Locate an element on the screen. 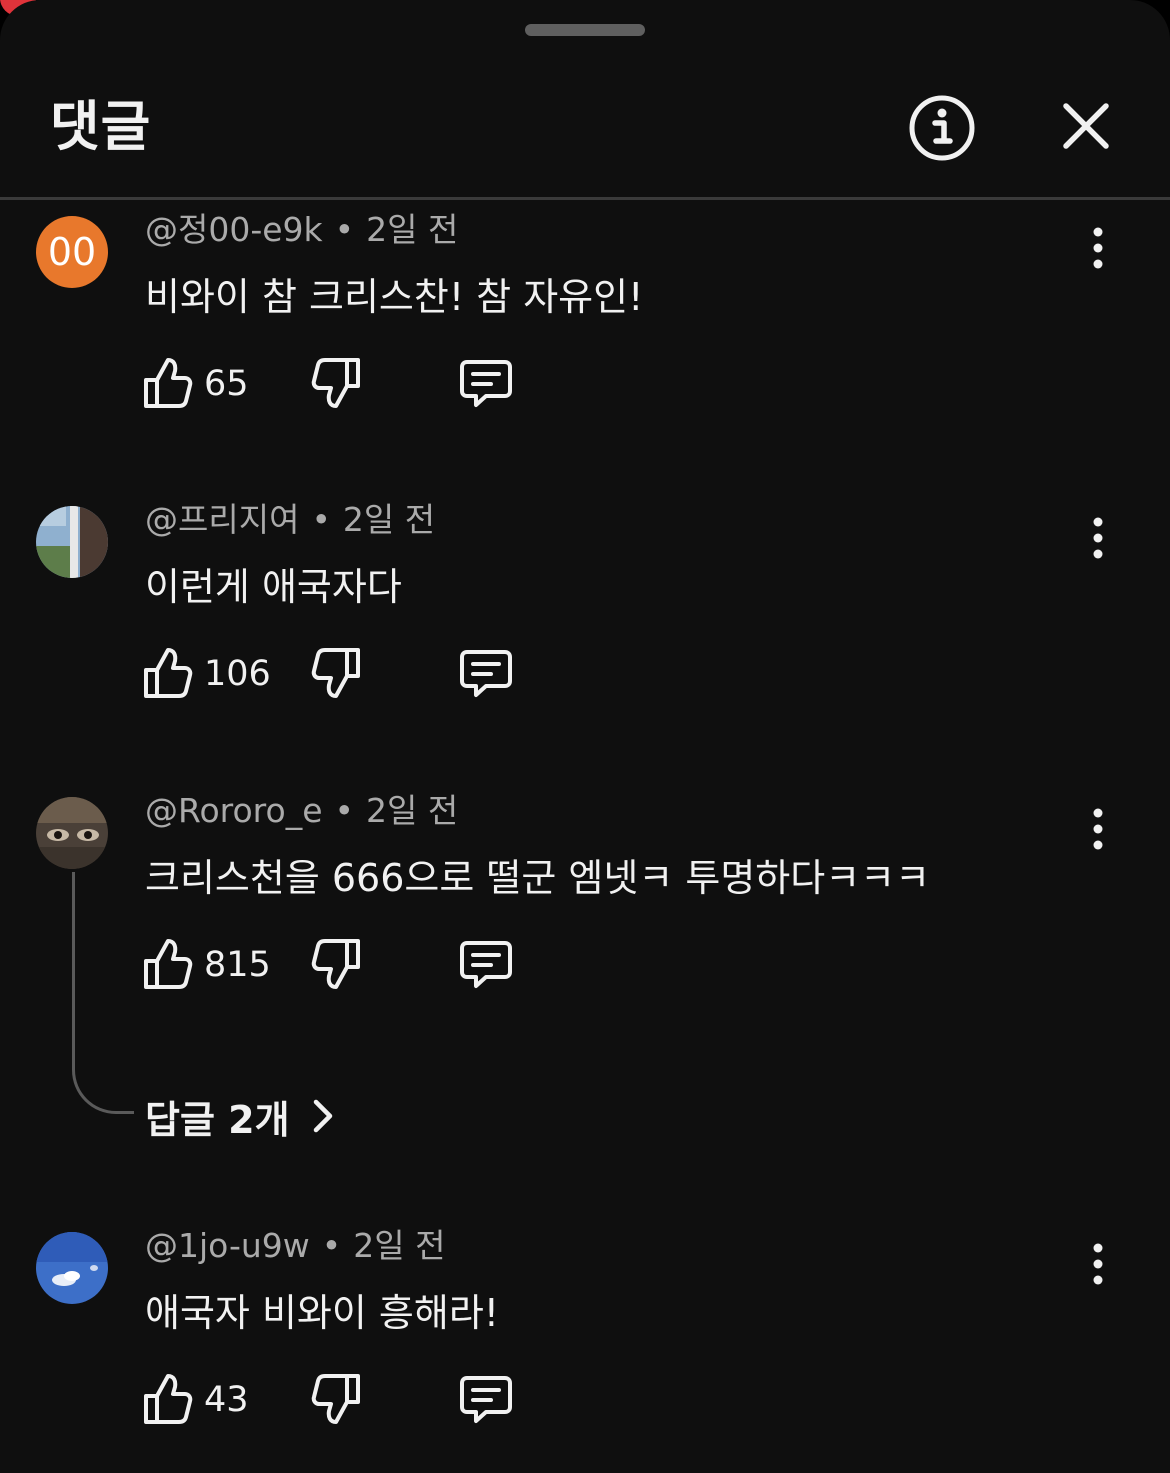  comment-actions: 106 is located at coordinates (342, 674).